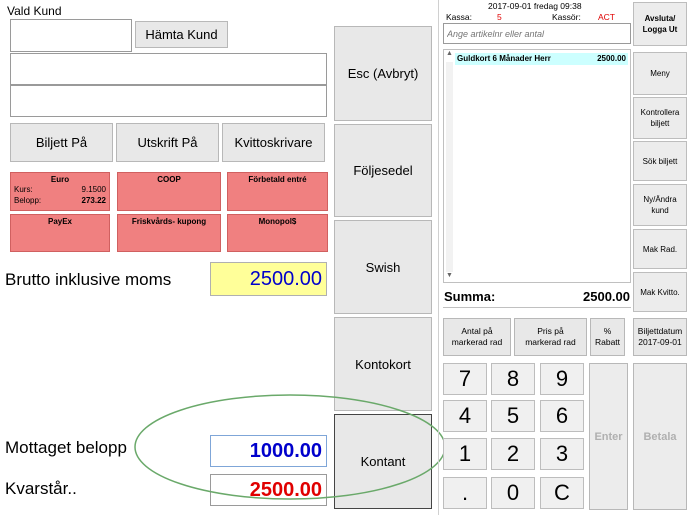  I want to click on key-2: 2, so click(513, 454).